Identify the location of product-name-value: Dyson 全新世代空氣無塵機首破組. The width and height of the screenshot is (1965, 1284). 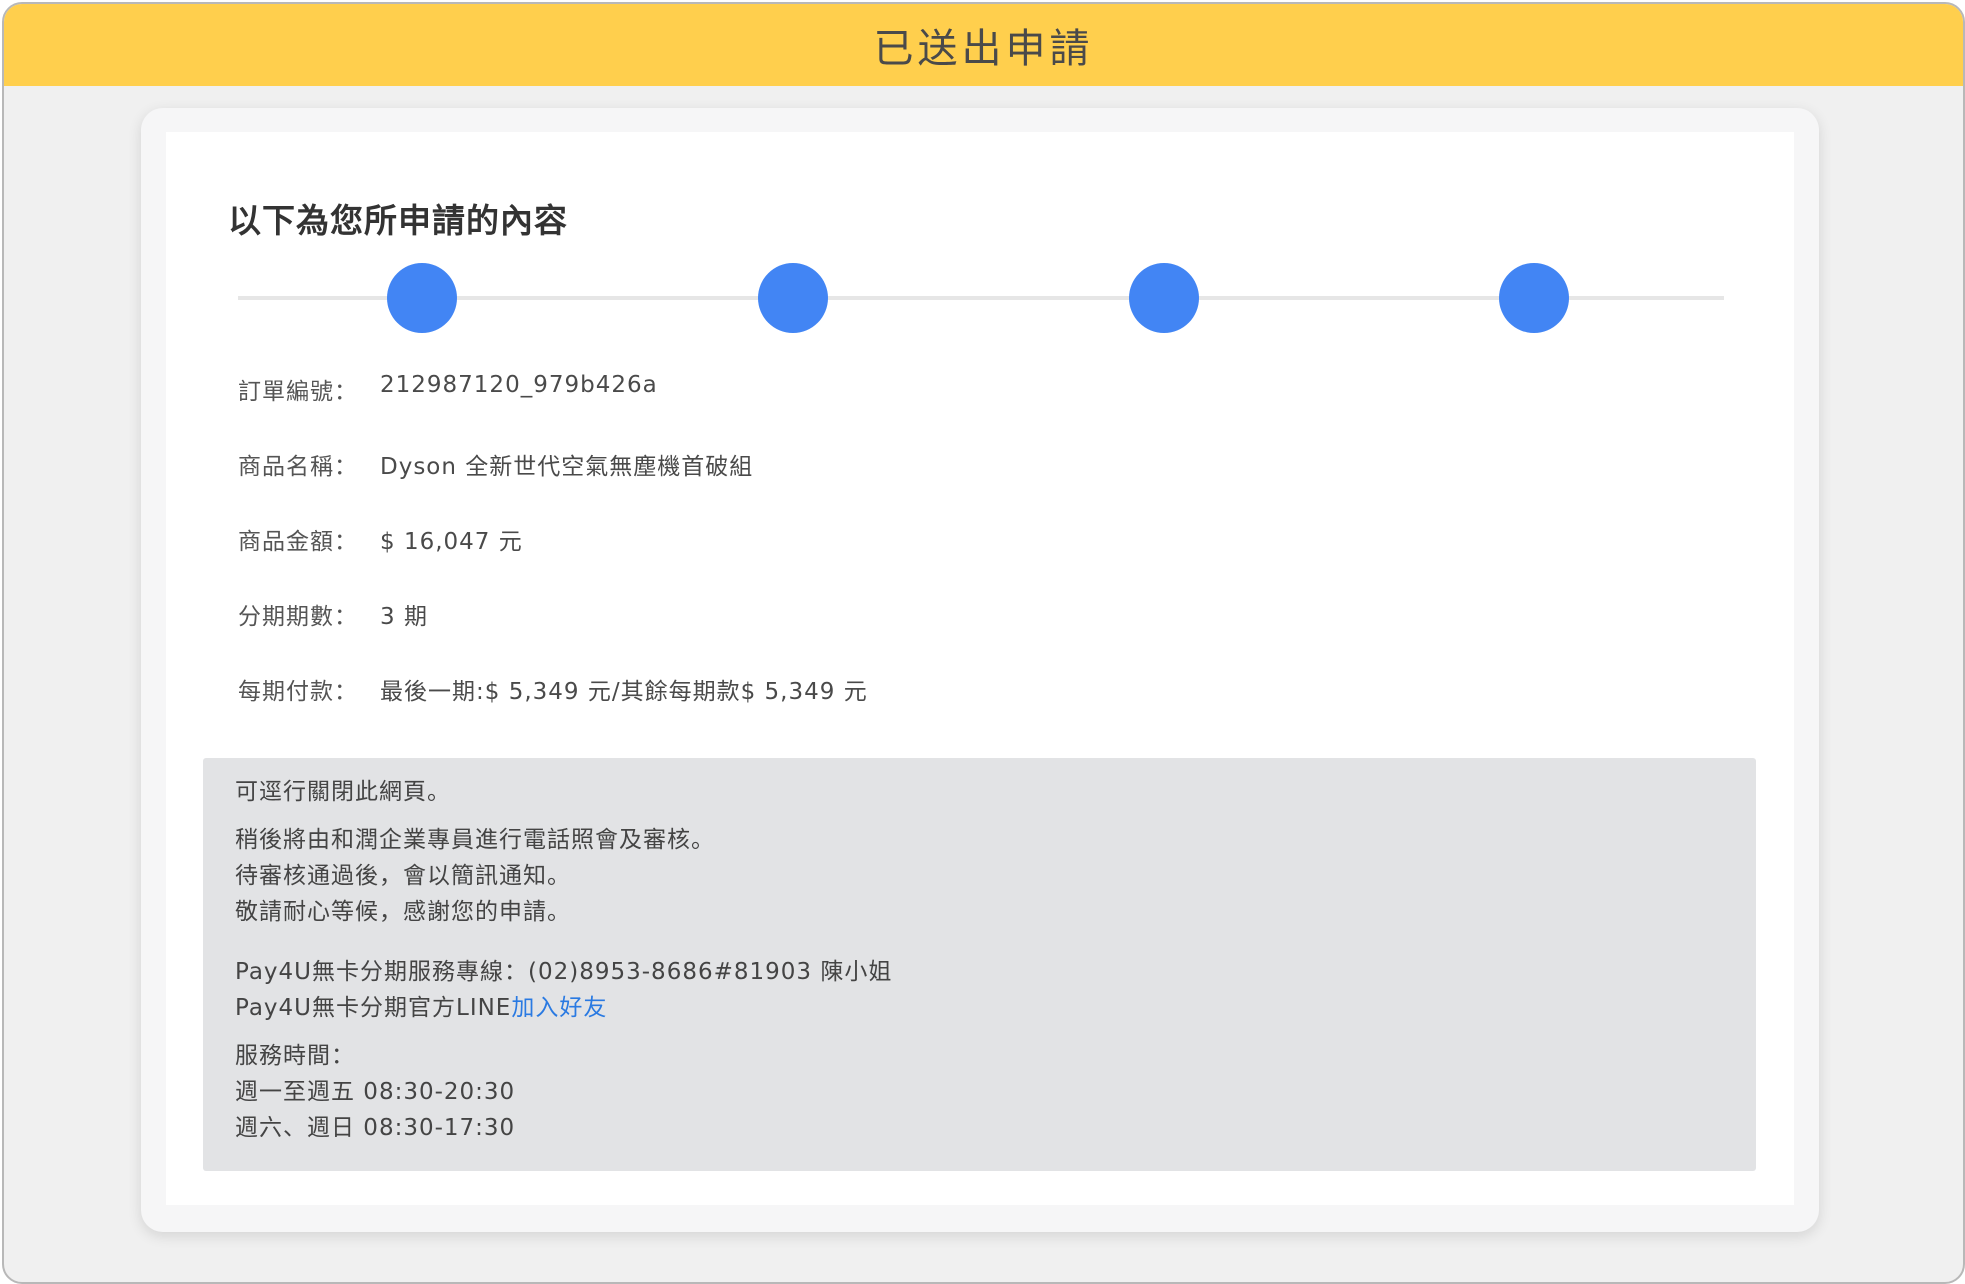
(567, 467).